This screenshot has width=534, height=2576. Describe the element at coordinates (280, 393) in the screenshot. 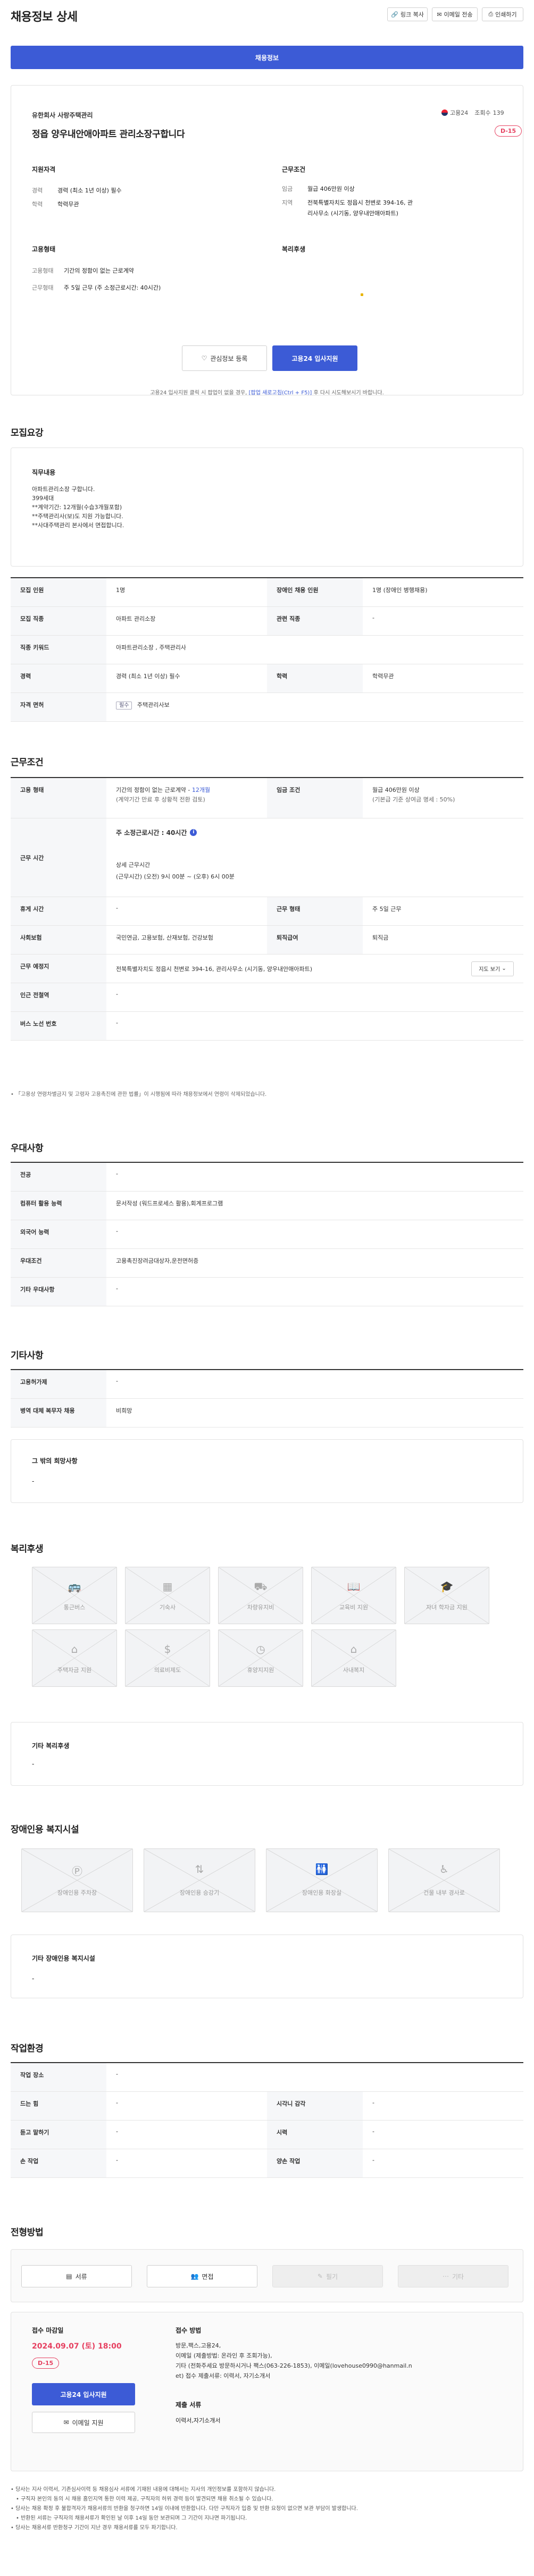

I see `refresh-link: [팝업 새로고침(Ctrl + F5)]` at that location.